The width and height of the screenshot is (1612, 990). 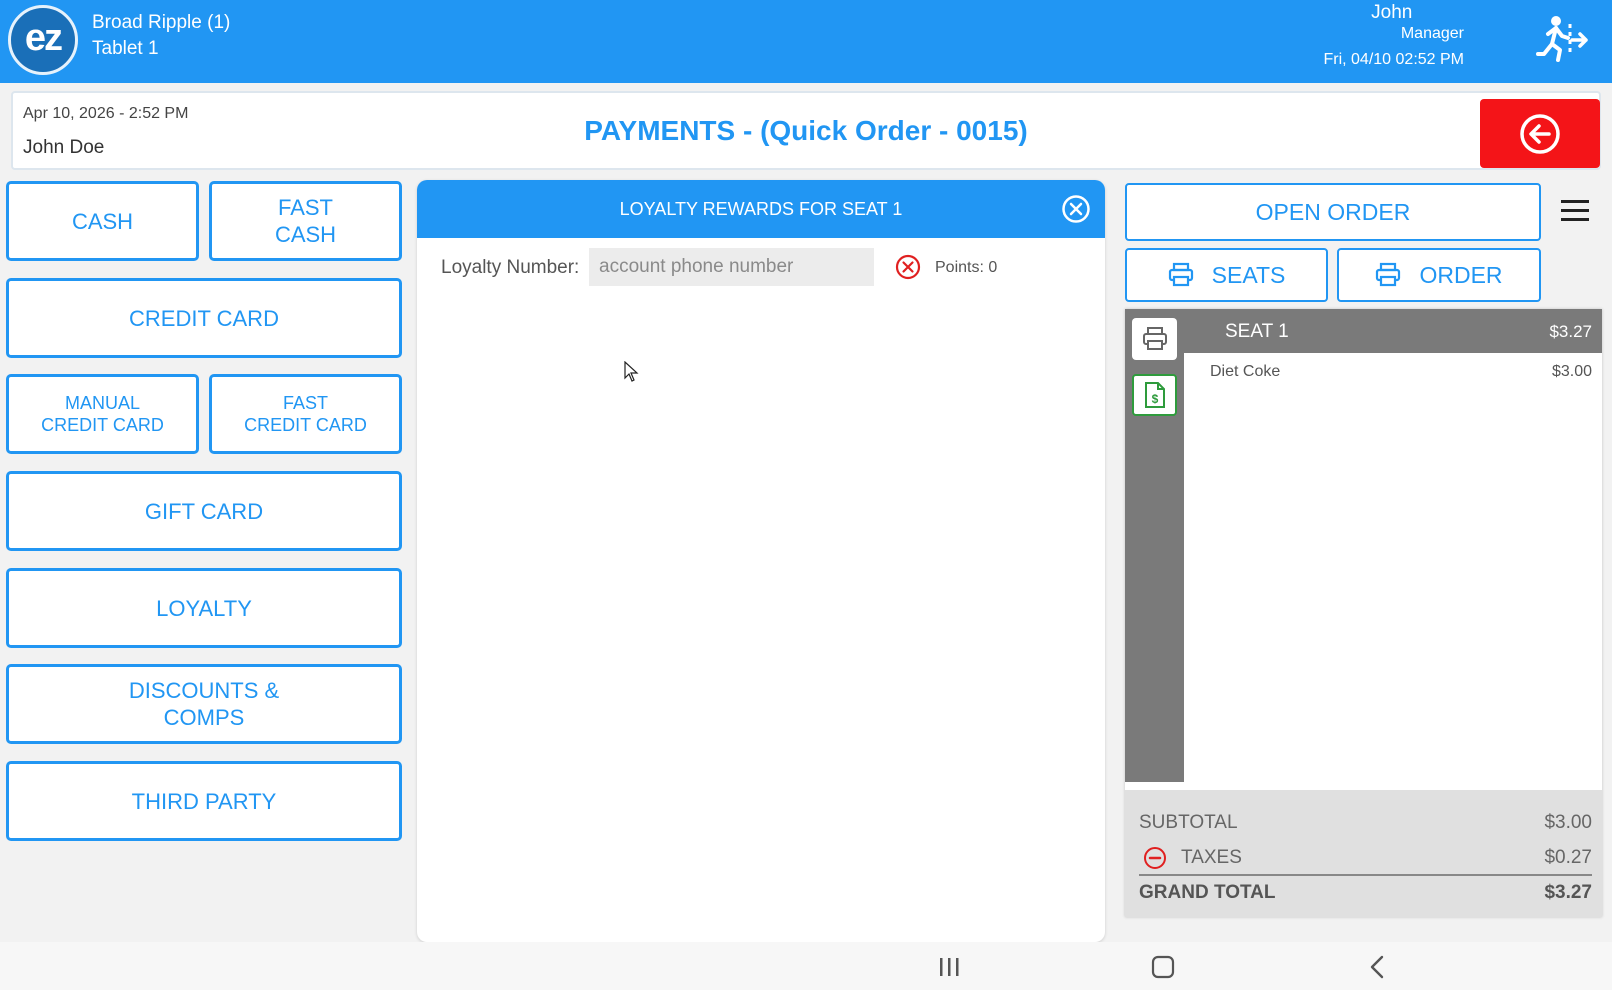 I want to click on seat-name: SEAT 1, so click(x=1257, y=331).